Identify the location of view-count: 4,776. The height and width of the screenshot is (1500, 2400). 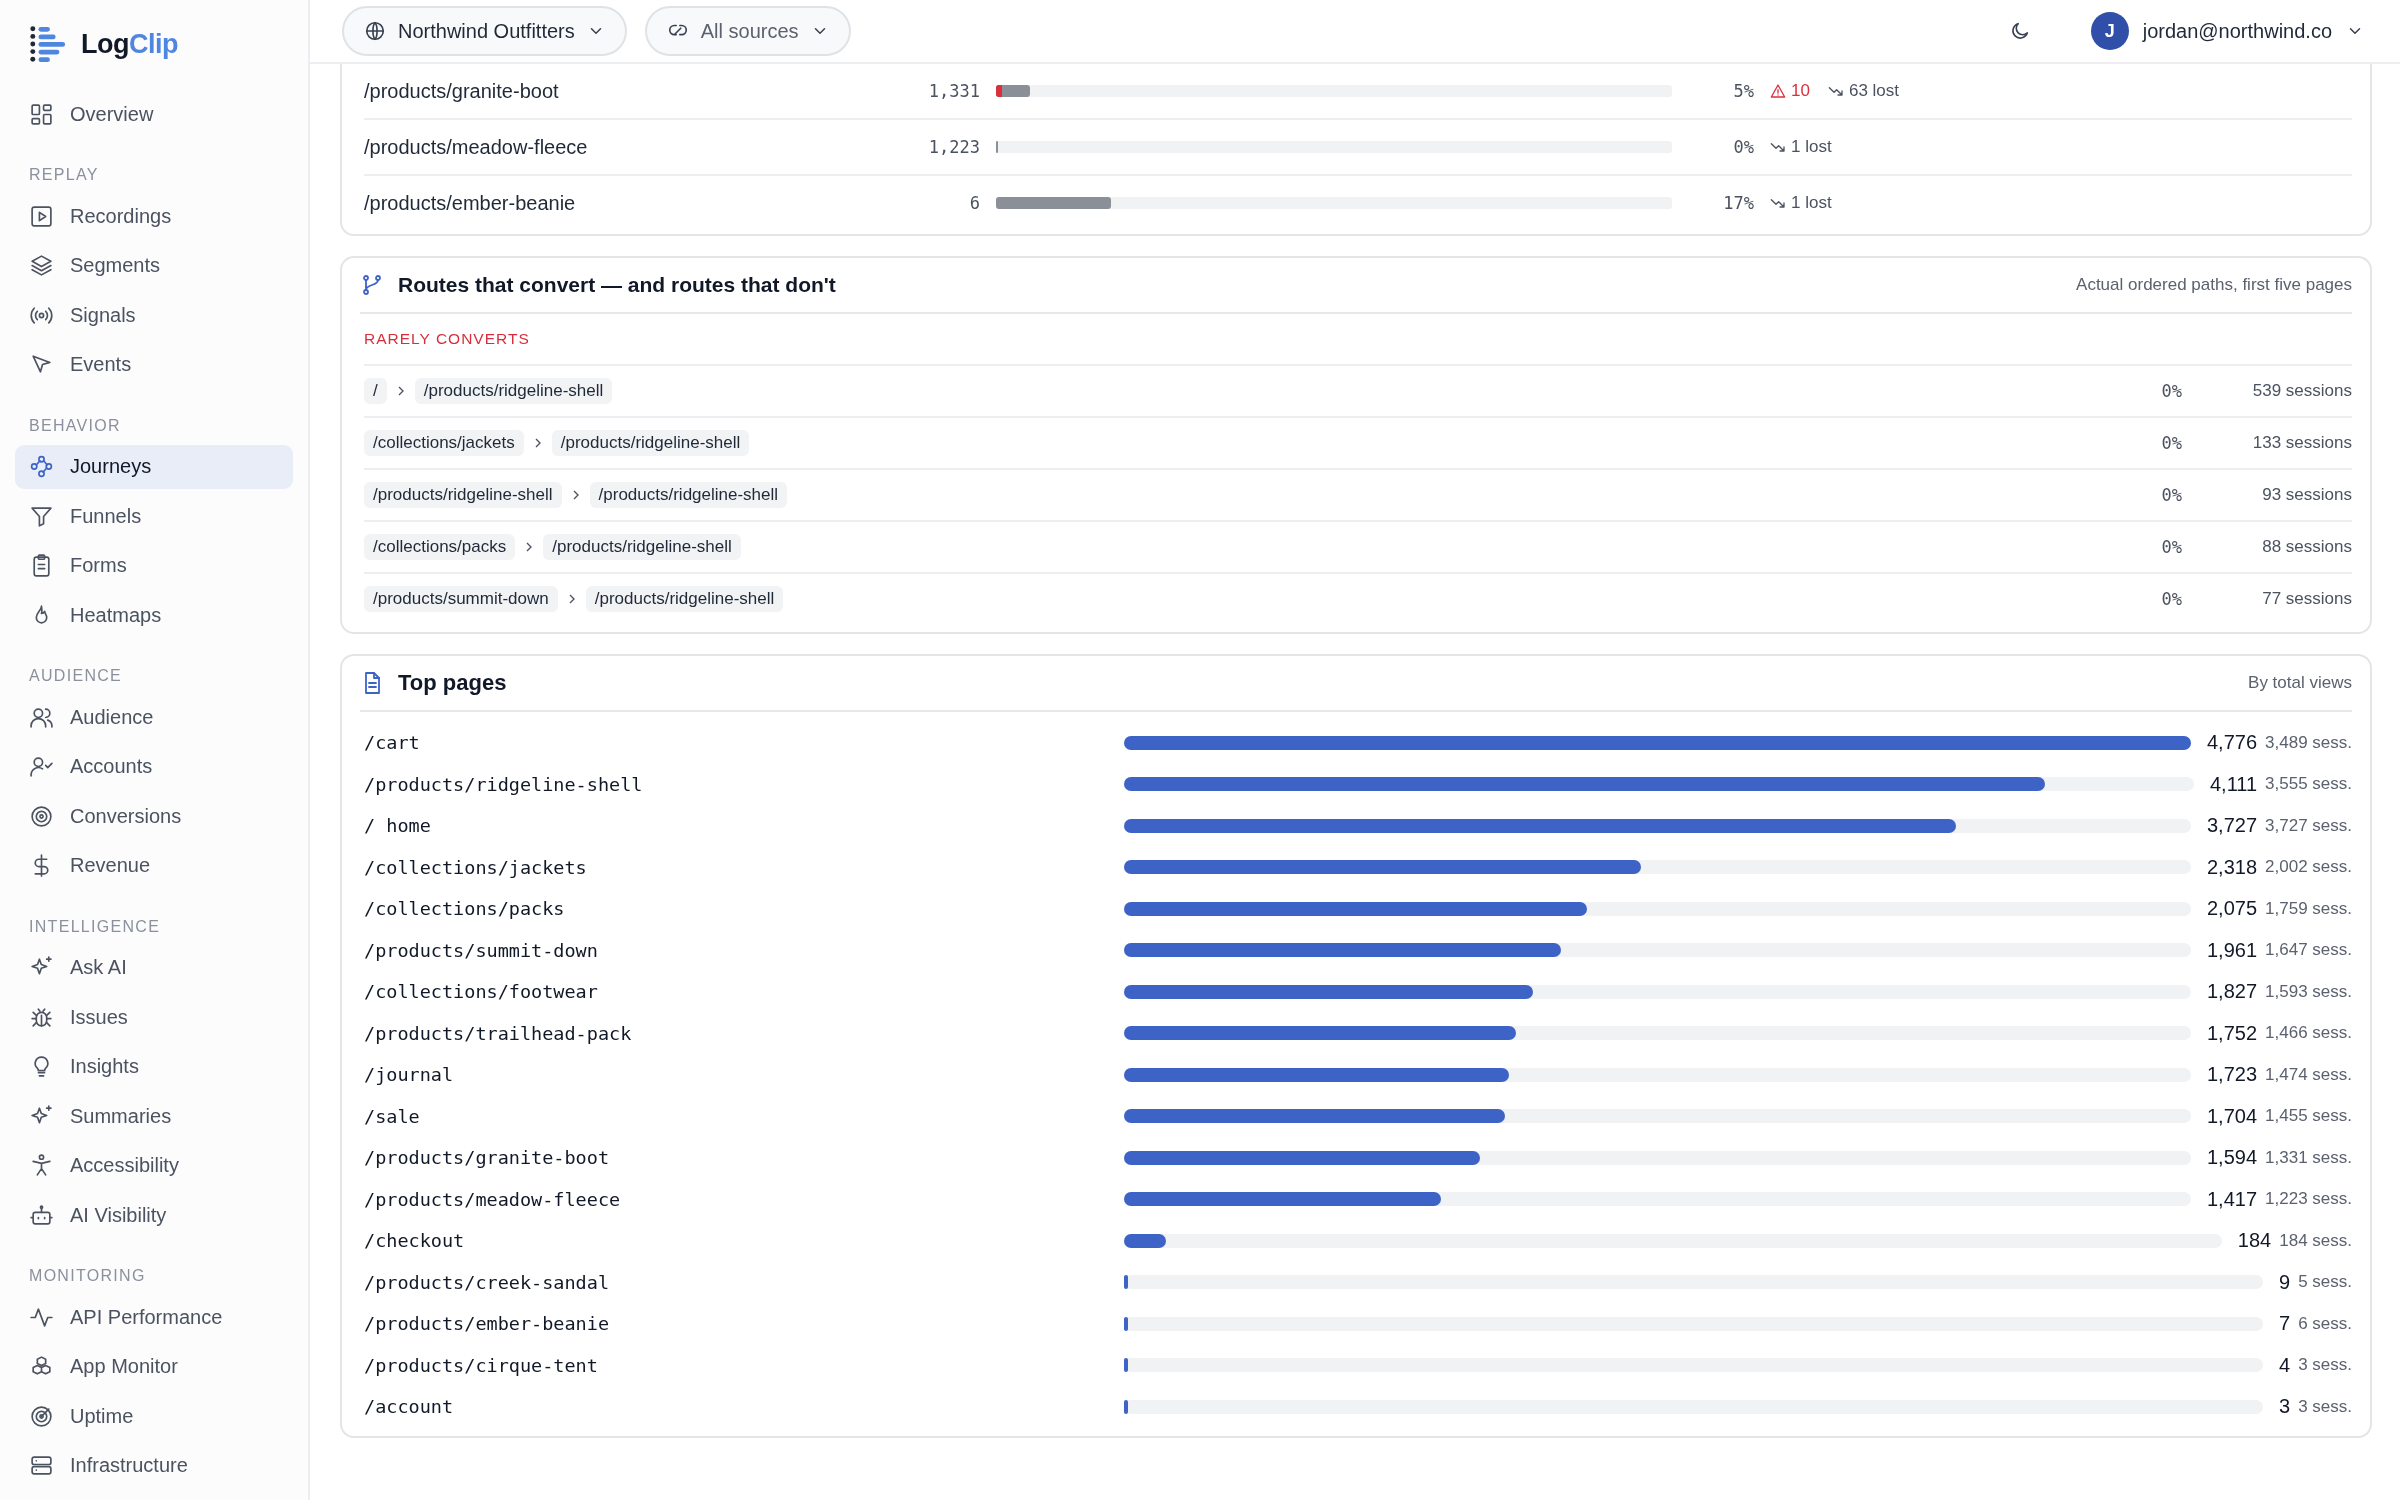
(2232, 743).